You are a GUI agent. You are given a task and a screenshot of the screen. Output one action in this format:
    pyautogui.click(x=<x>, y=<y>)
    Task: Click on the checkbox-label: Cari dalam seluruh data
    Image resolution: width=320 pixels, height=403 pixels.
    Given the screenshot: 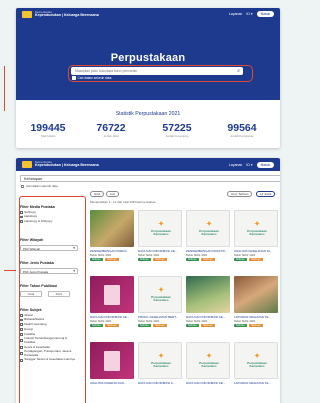 What is the action you would take?
    pyautogui.click(x=42, y=186)
    